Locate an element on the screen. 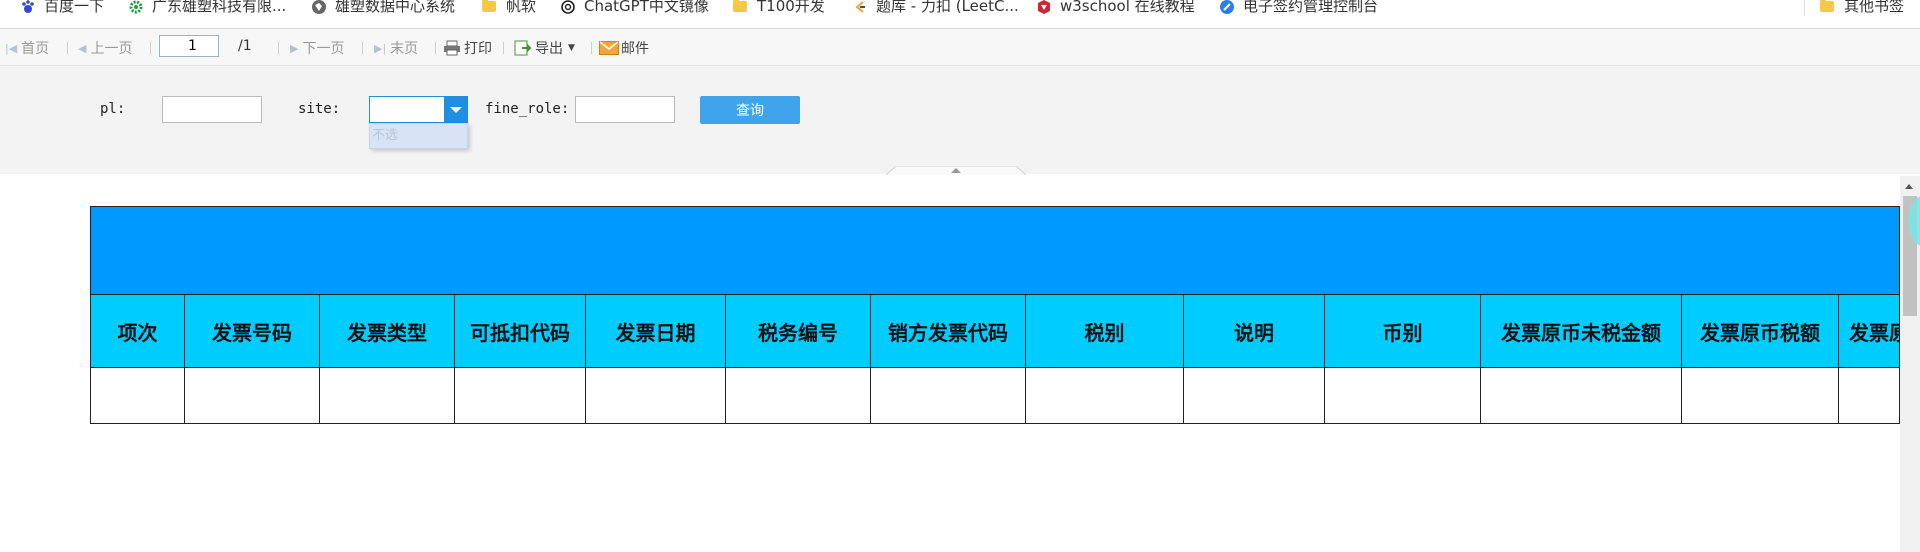 This screenshot has height=552, width=1920. table-row is located at coordinates (995, 395).